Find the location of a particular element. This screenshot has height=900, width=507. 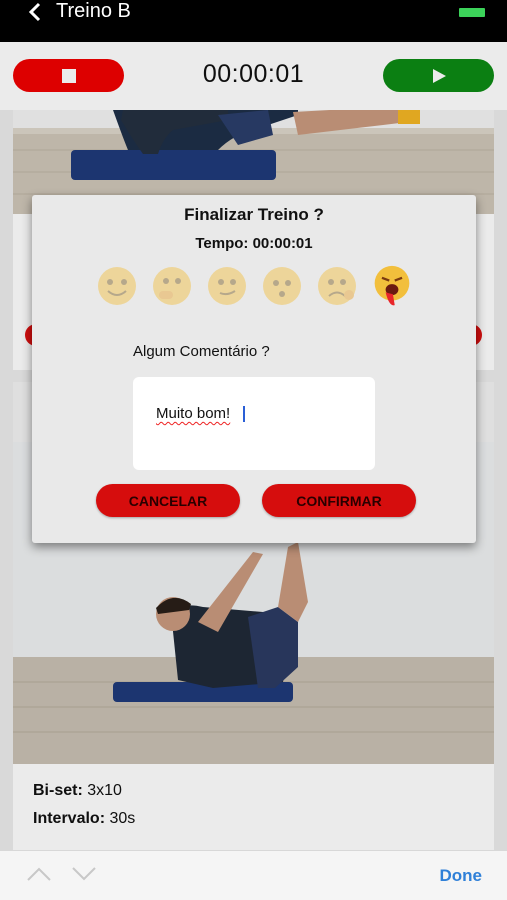

back-arrow-icon is located at coordinates (35, 12).